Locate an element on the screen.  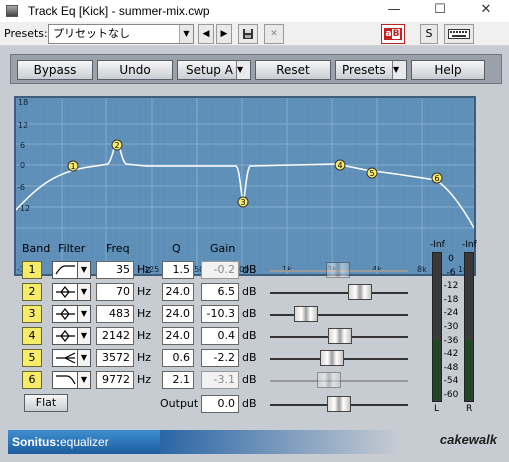
product-logo: Sonitus:equalizer is located at coordinates (84, 442).